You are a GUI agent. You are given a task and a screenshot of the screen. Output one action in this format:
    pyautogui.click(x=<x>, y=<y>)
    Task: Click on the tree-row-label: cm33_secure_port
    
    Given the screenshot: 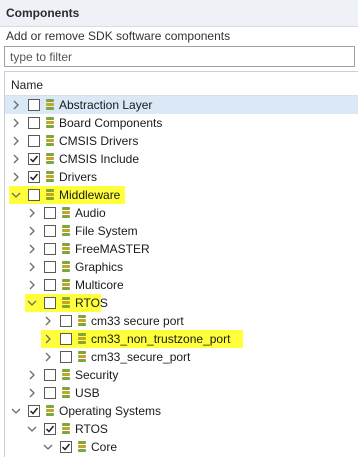 What is the action you would take?
    pyautogui.click(x=141, y=357)
    